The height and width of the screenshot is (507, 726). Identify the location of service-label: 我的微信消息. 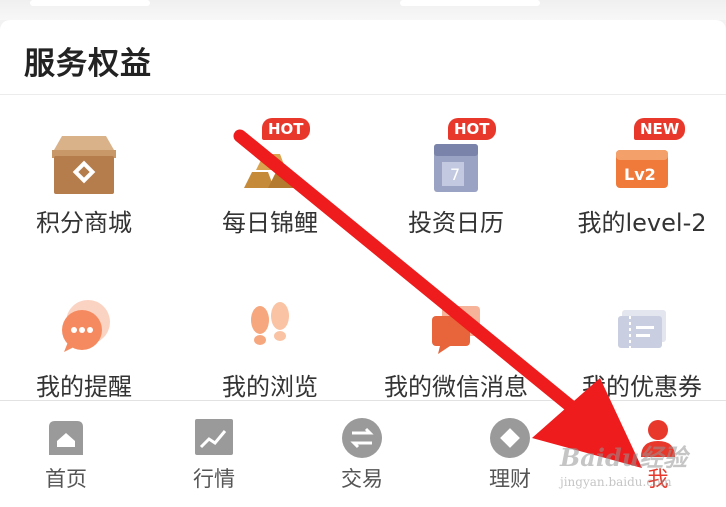
(456, 387).